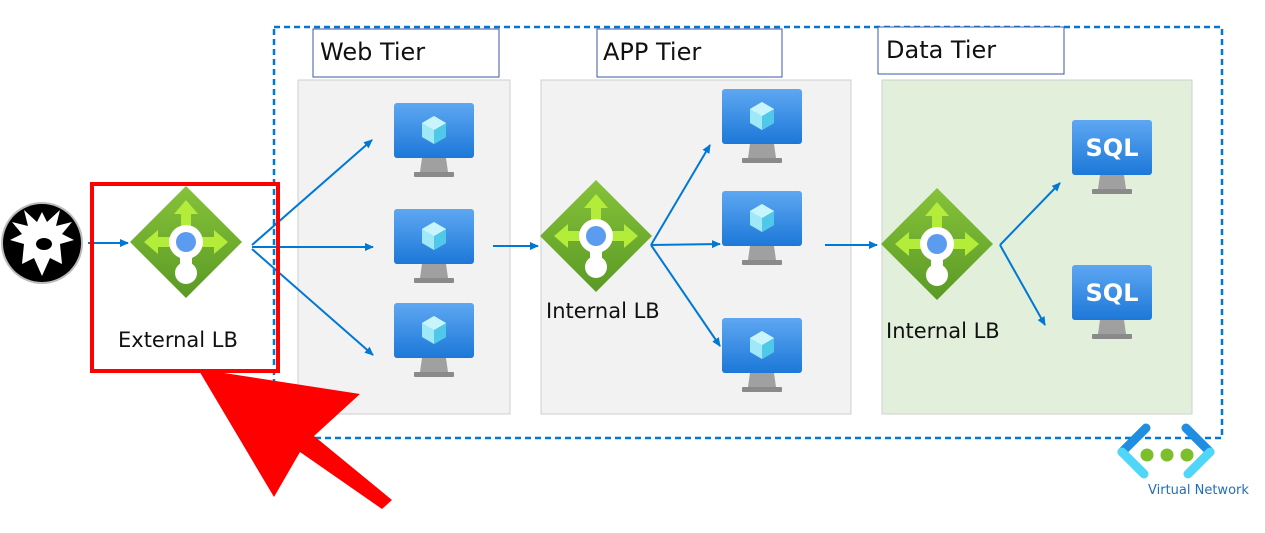 The image size is (1265, 533). What do you see at coordinates (186, 242) in the screenshot?
I see `external-load-balancer-icon` at bounding box center [186, 242].